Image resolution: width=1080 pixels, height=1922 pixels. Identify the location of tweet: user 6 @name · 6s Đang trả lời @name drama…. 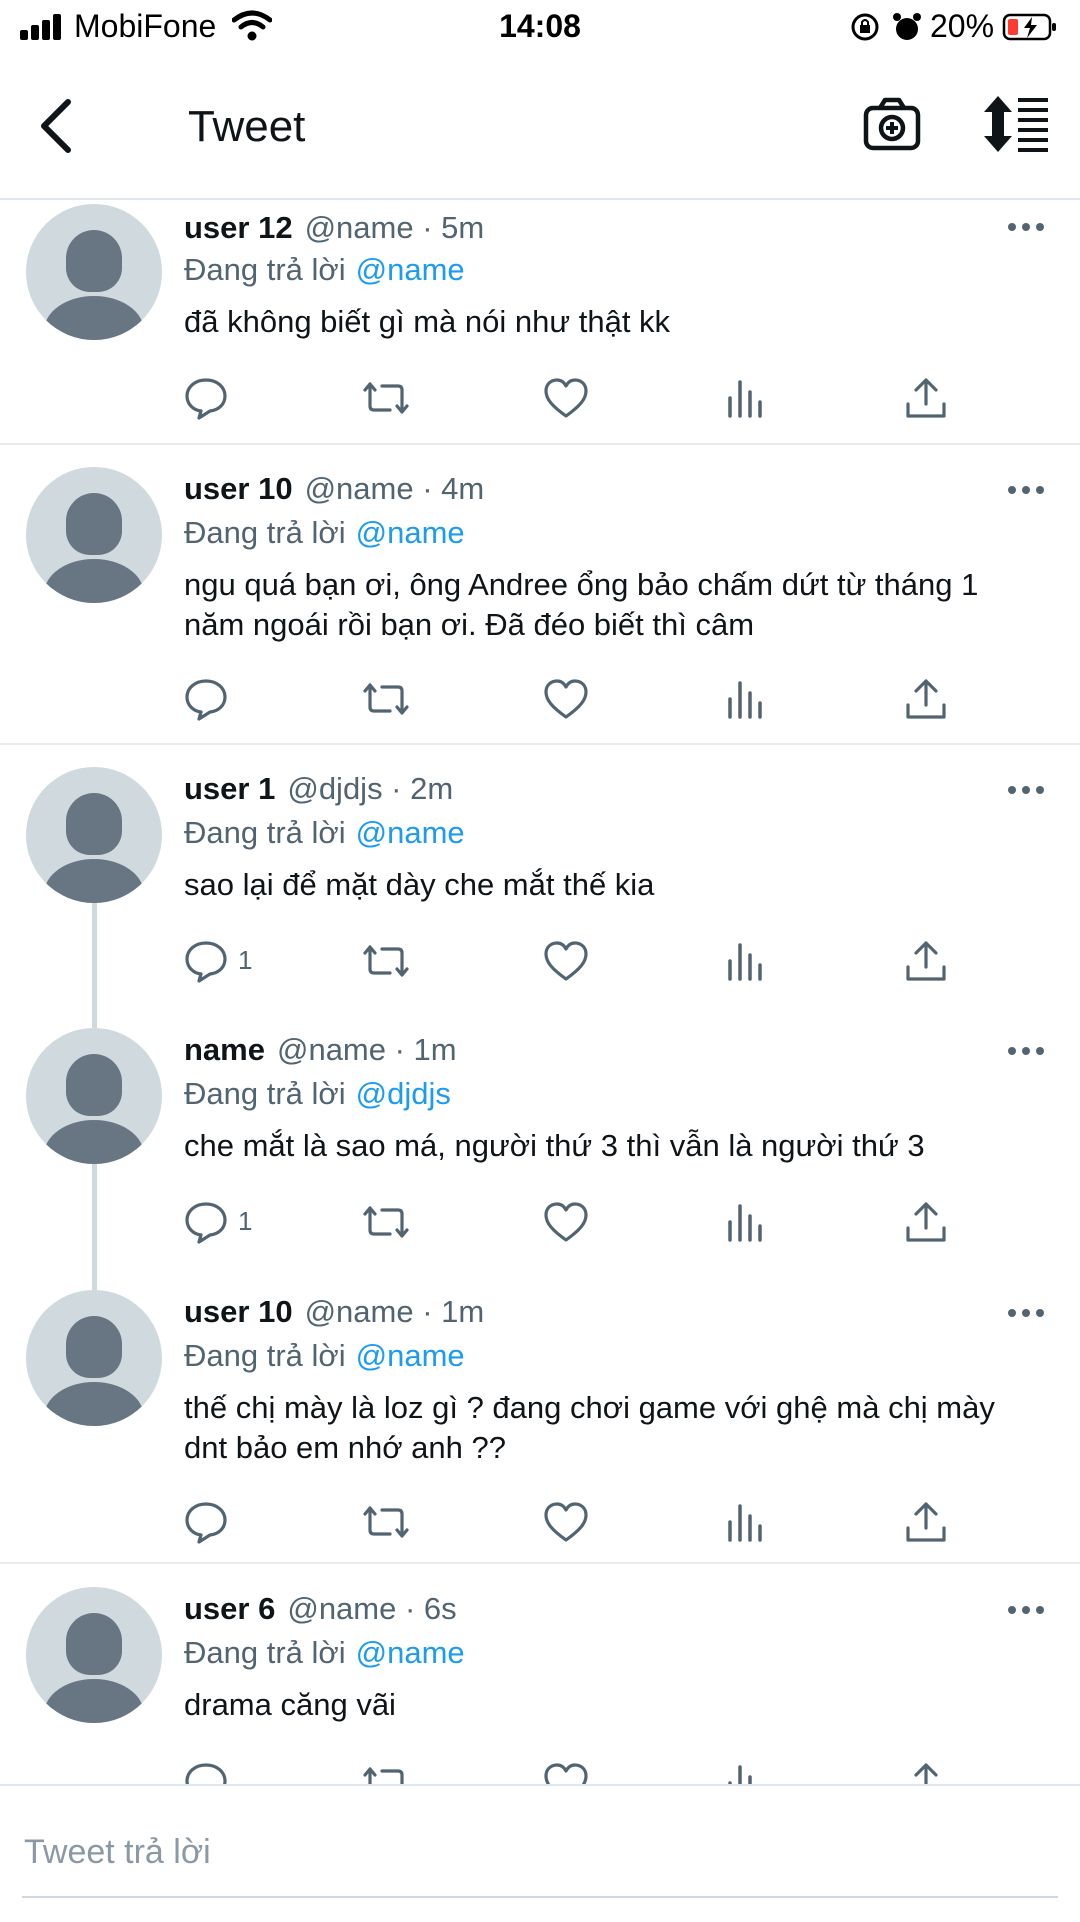
(540, 1674).